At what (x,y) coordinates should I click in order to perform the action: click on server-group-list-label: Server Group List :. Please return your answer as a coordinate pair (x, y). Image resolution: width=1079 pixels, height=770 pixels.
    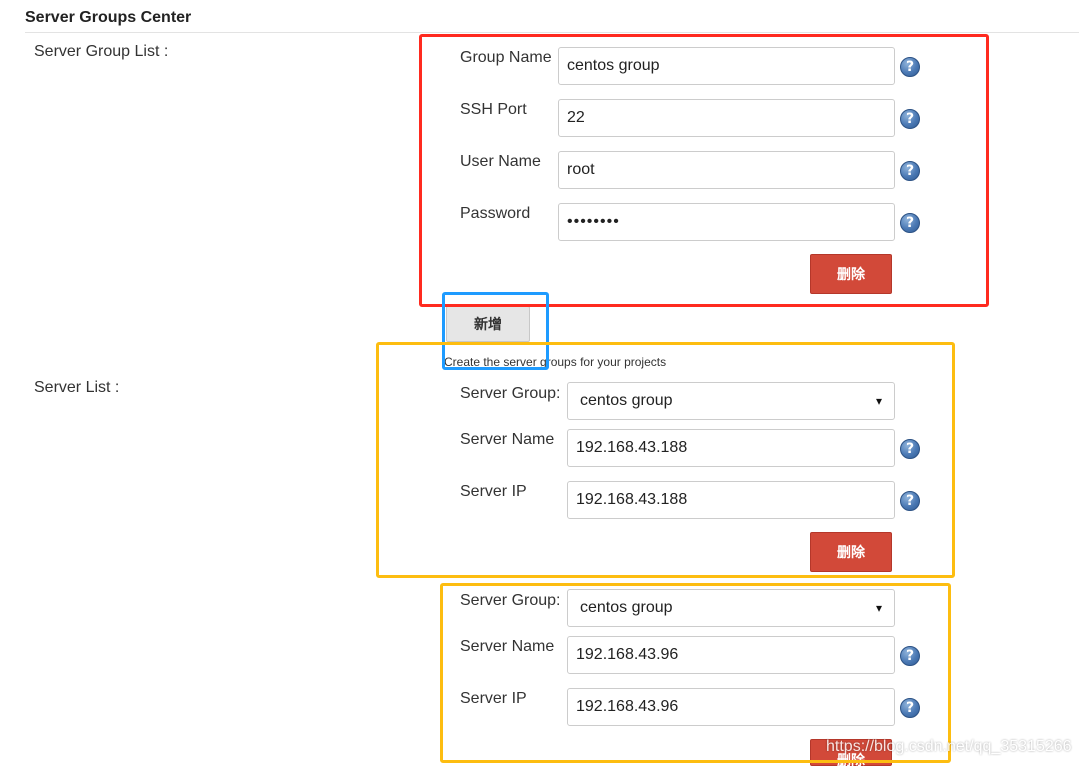
    Looking at the image, I should click on (101, 51).